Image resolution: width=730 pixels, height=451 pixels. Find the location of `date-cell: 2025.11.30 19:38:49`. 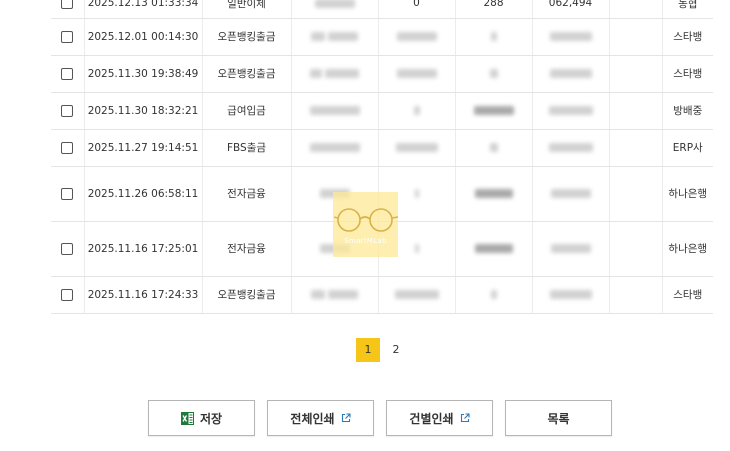

date-cell: 2025.11.30 19:38:49 is located at coordinates (142, 74).